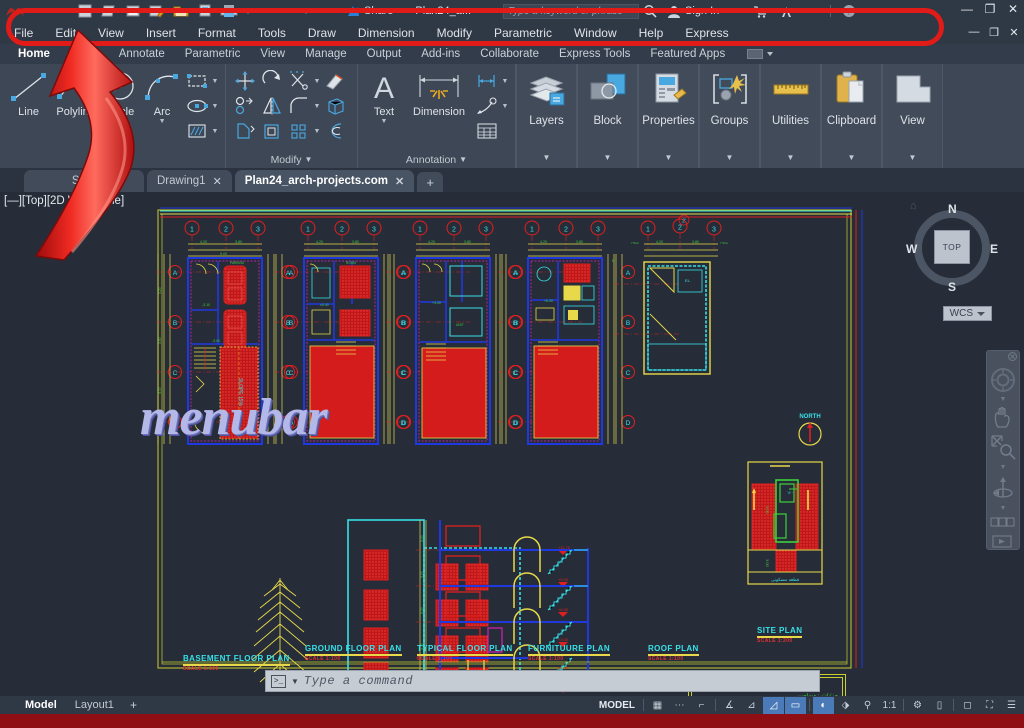 This screenshot has height=728, width=1024. Describe the element at coordinates (384, 96) in the screenshot. I see `annotation-tool-text: A Text ▼` at that location.